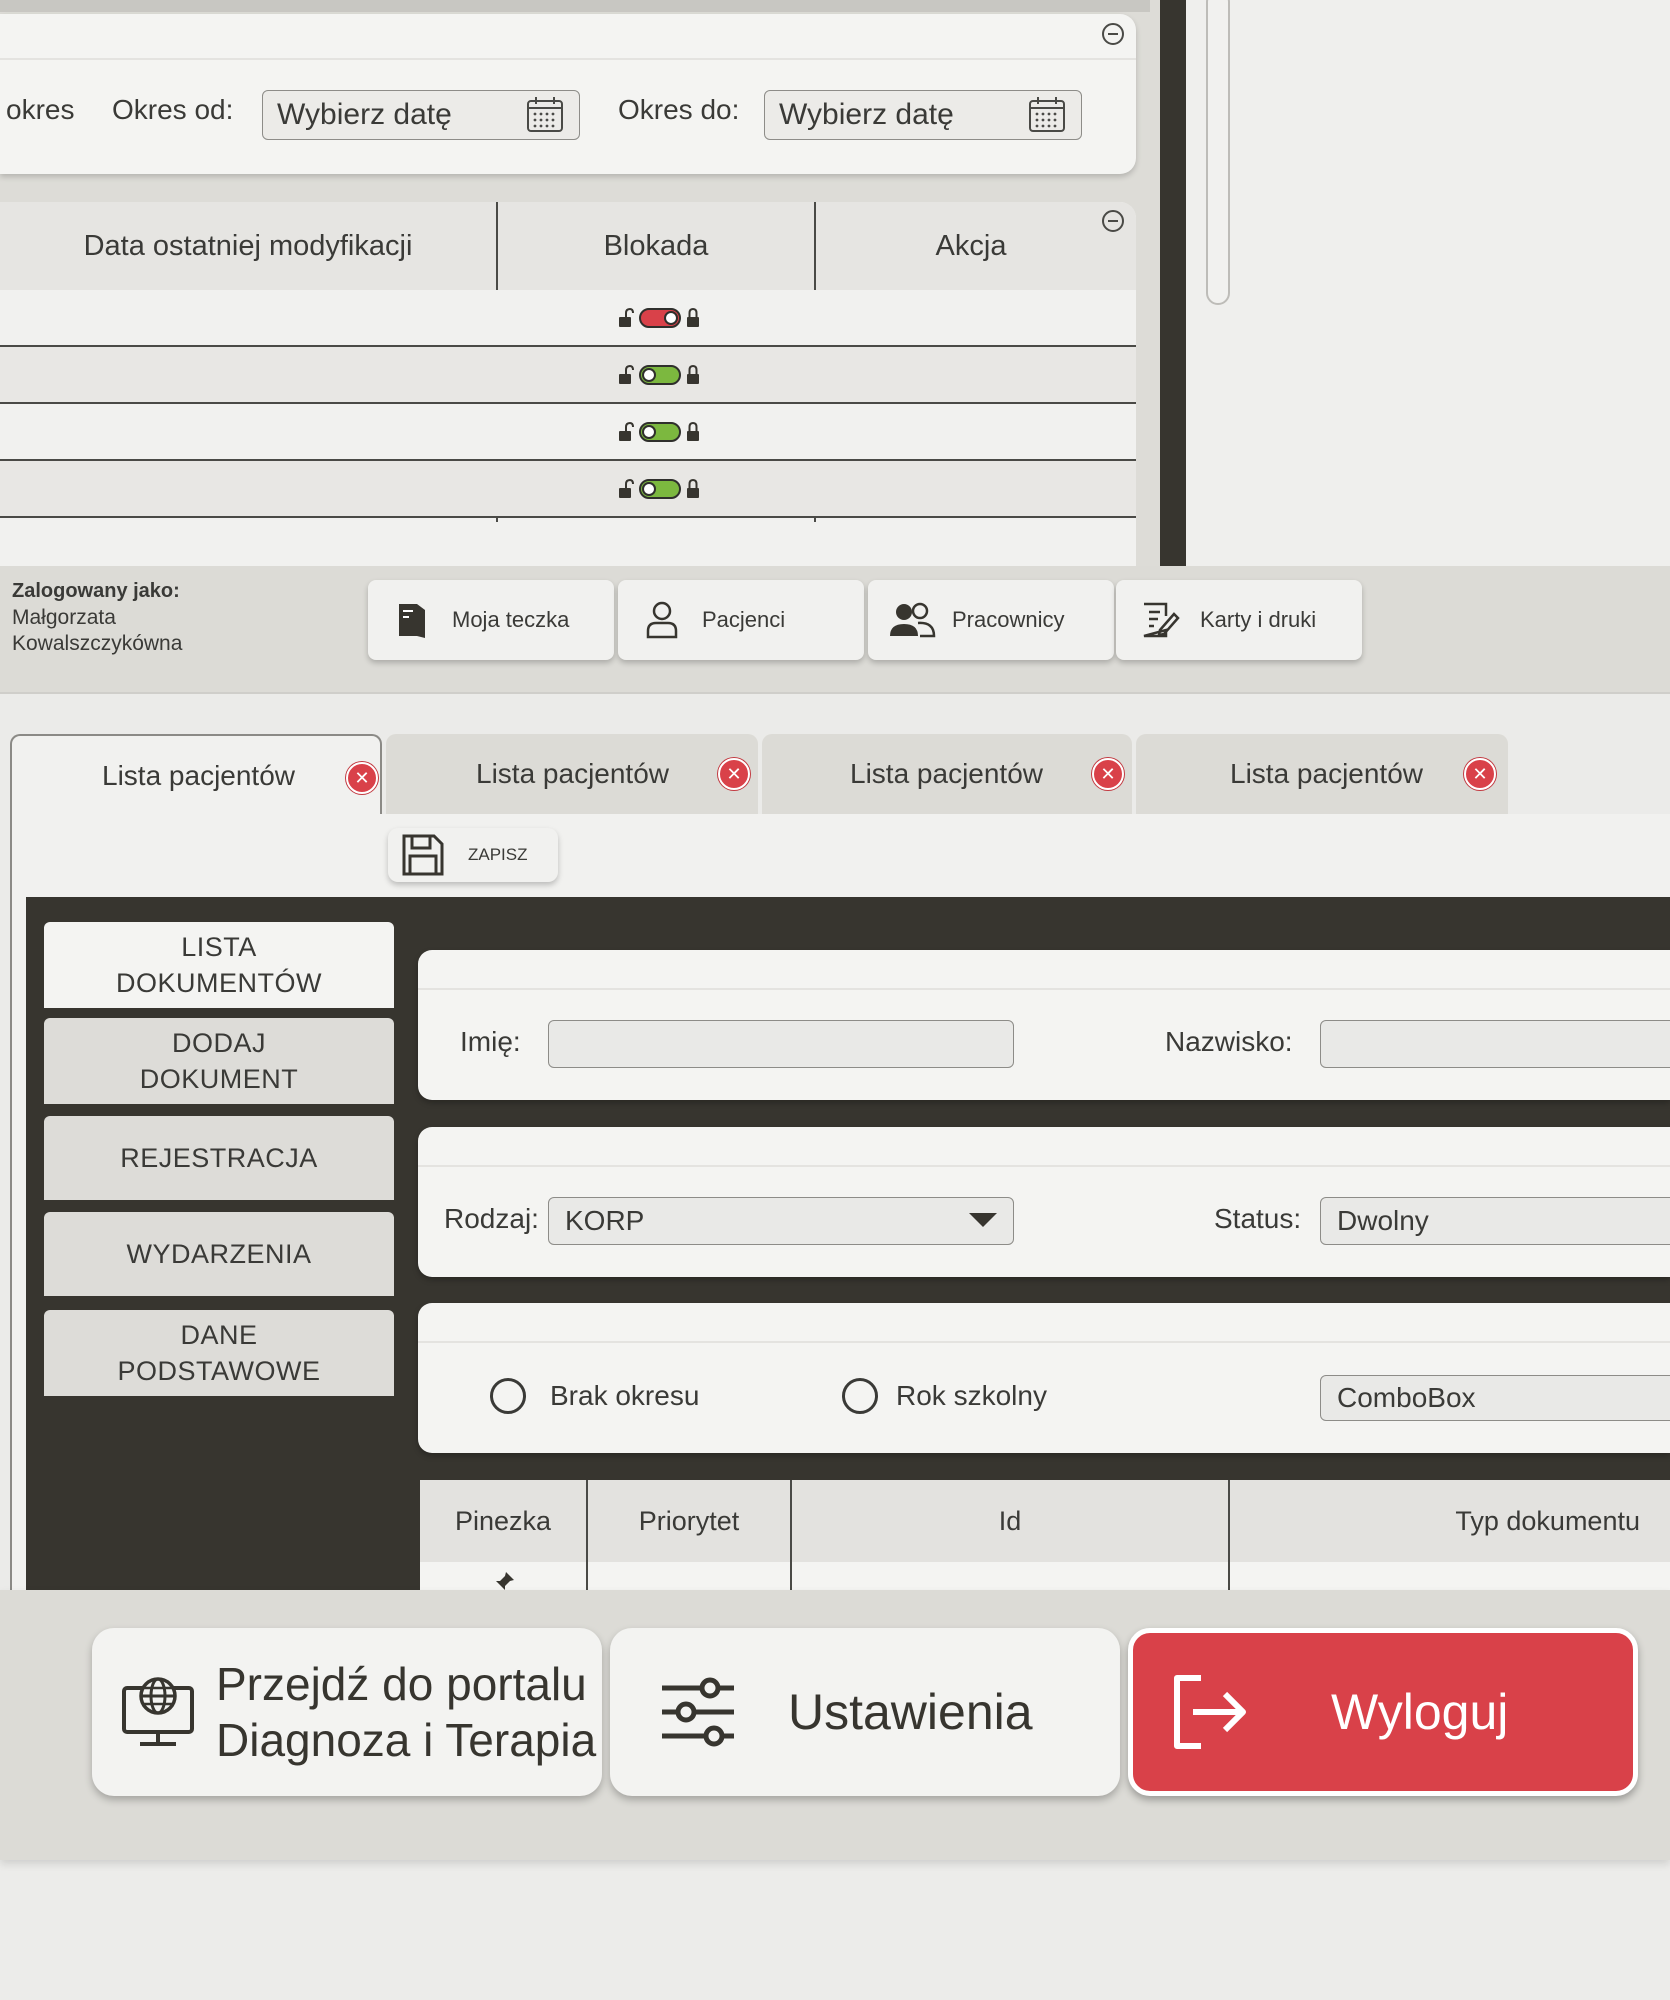 This screenshot has width=1670, height=2000. What do you see at coordinates (406, 1740) in the screenshot?
I see `portal-label-line2: Diagnoza i Terapia` at bounding box center [406, 1740].